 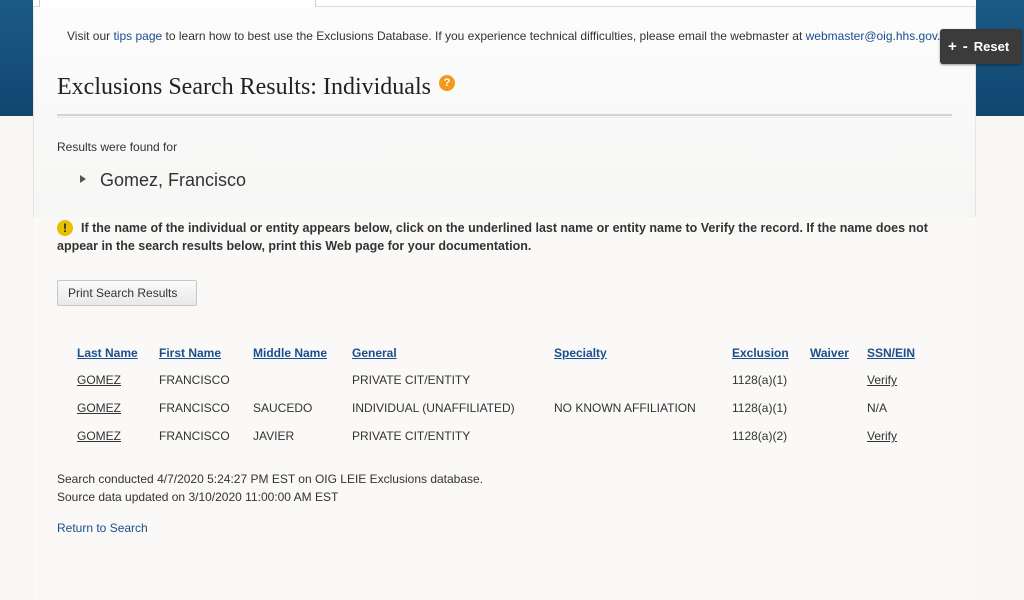 What do you see at coordinates (194, 408) in the screenshot?
I see `row-2-first-name: FRANCISCO` at bounding box center [194, 408].